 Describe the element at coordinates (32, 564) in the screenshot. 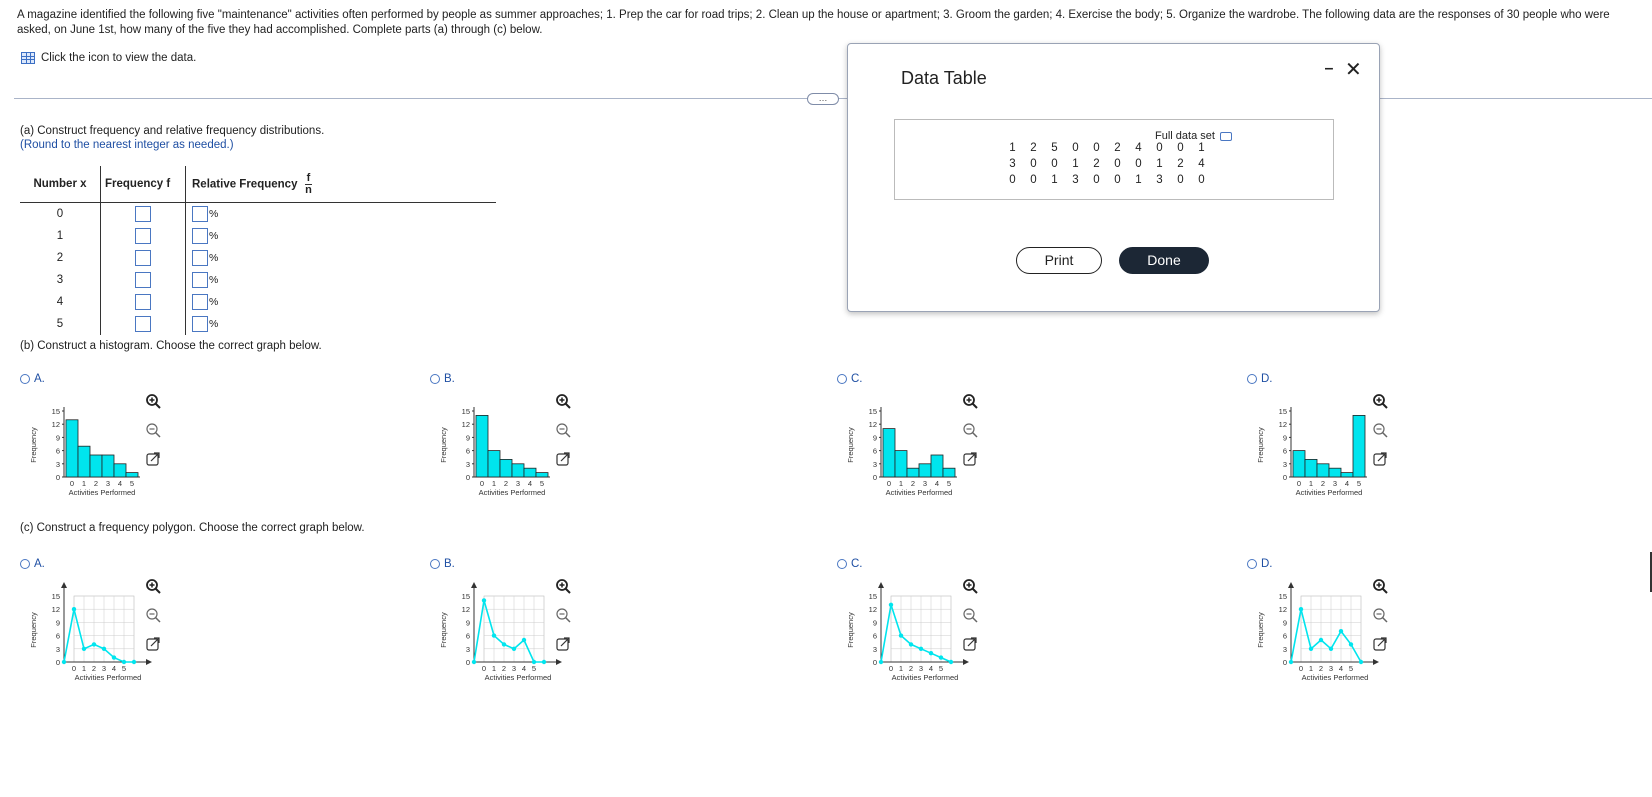

I see `option-a-line: A.` at that location.